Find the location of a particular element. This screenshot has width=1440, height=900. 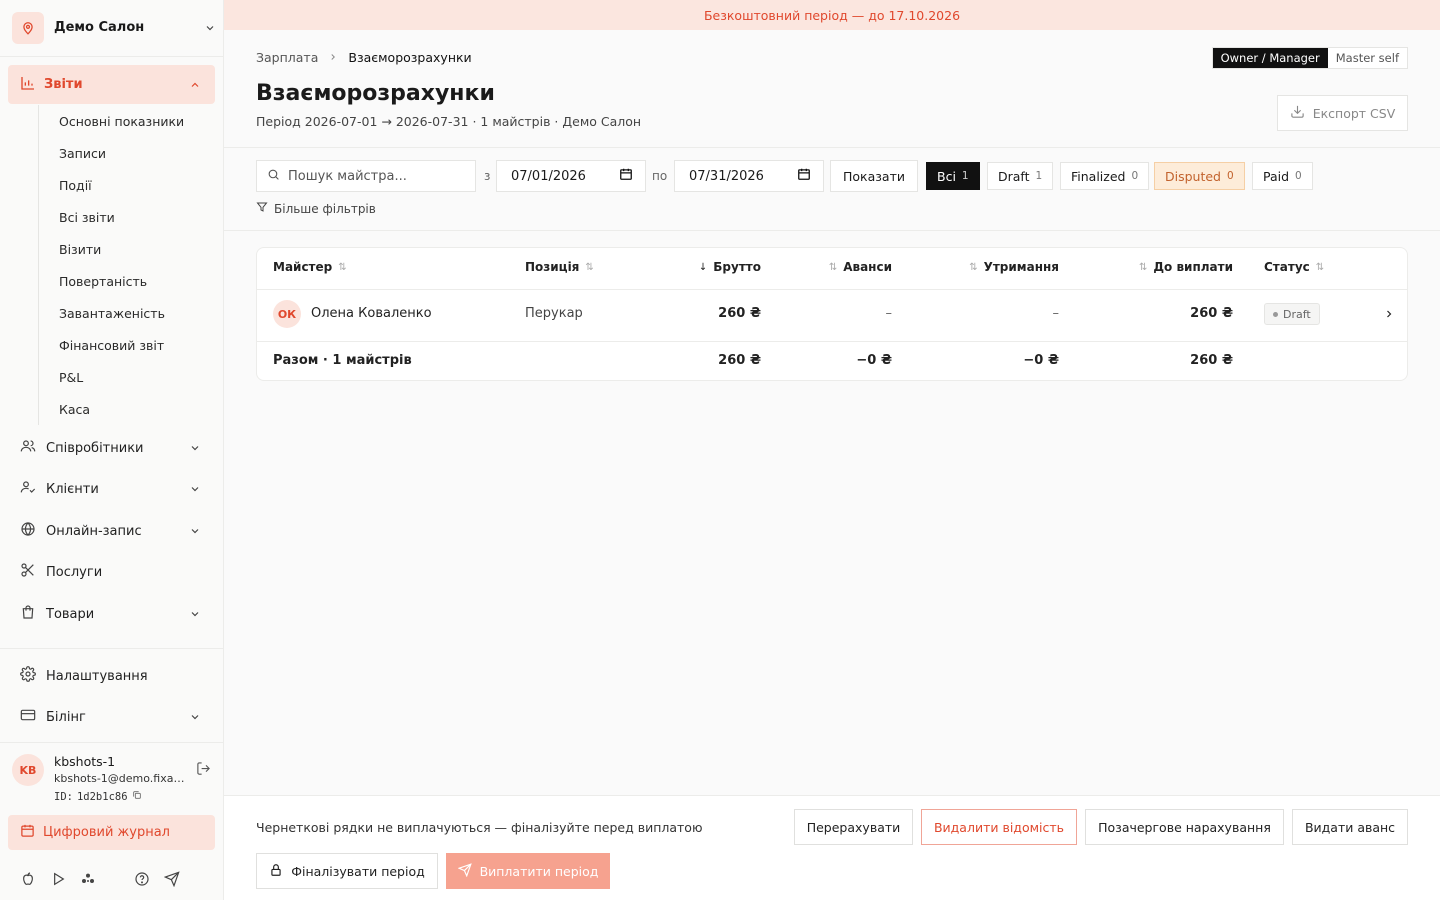

column-header-position: Позиція ⇅ is located at coordinates (559, 267).